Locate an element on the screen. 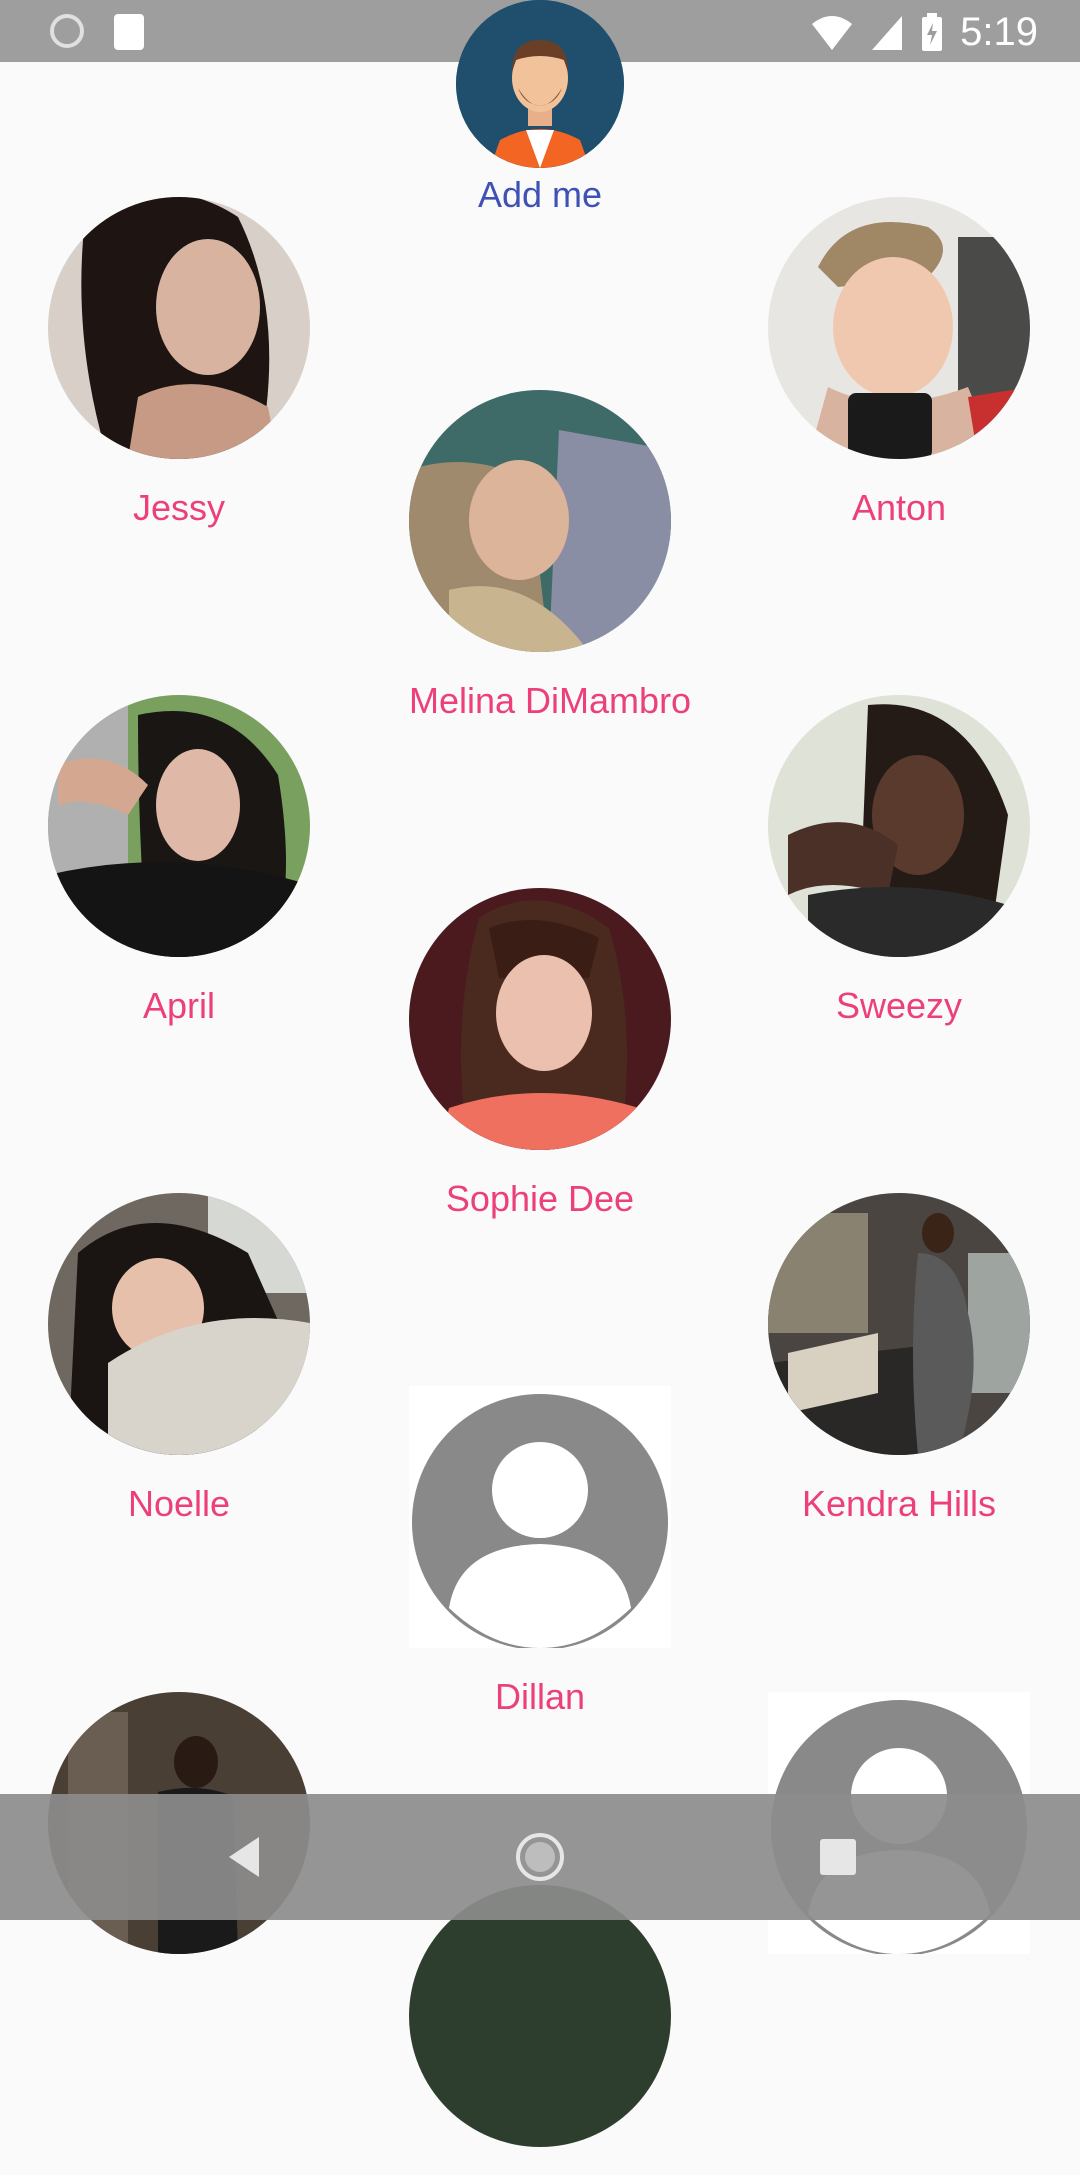 This screenshot has height=2175, width=1080. add-me-button: Add me is located at coordinates (540, 108).